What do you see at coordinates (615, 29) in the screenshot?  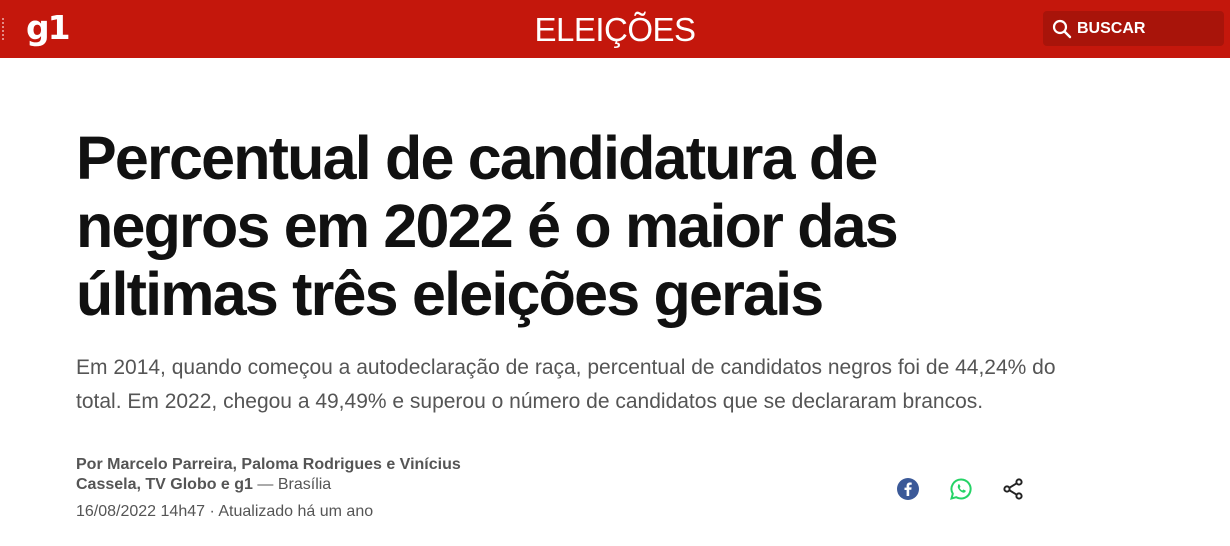 I see `top-bar: g1 ELEIÇÕES BUSCAR` at bounding box center [615, 29].